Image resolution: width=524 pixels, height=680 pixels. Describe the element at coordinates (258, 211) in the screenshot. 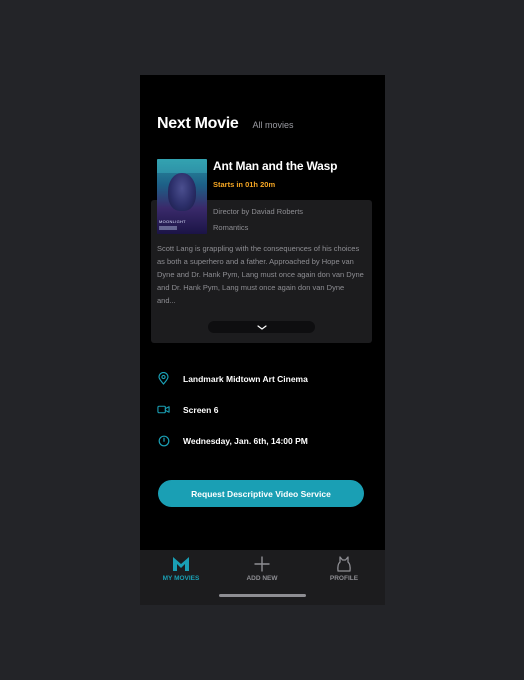

I see `director-text: Director by Daviad Roberts` at that location.